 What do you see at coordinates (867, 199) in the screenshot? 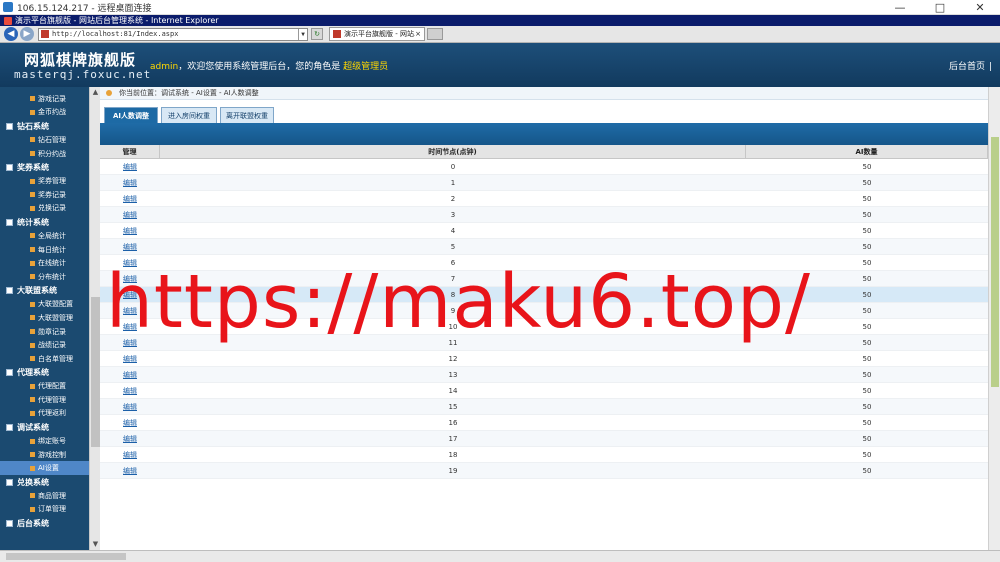
I see `ai-count-cell: 50` at bounding box center [867, 199].